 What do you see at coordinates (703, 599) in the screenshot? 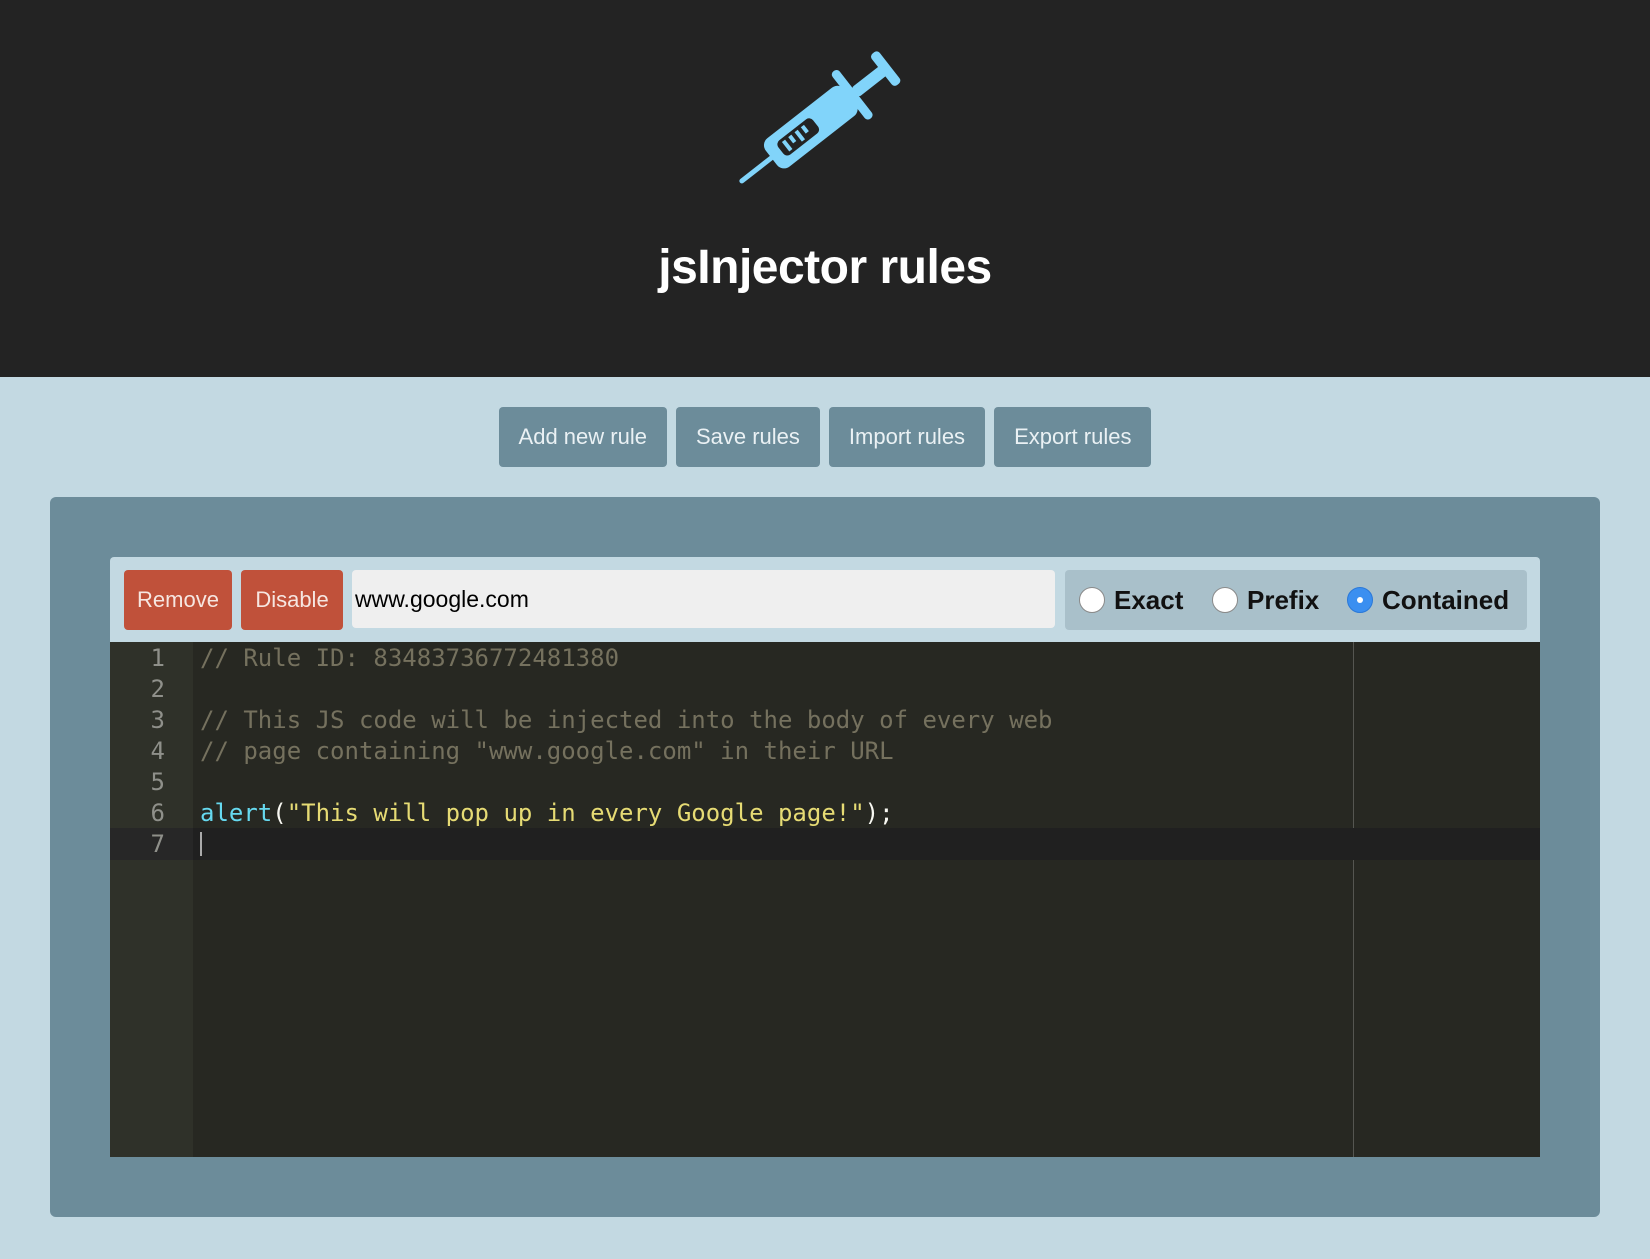
I see `url-input: www.google.com` at bounding box center [703, 599].